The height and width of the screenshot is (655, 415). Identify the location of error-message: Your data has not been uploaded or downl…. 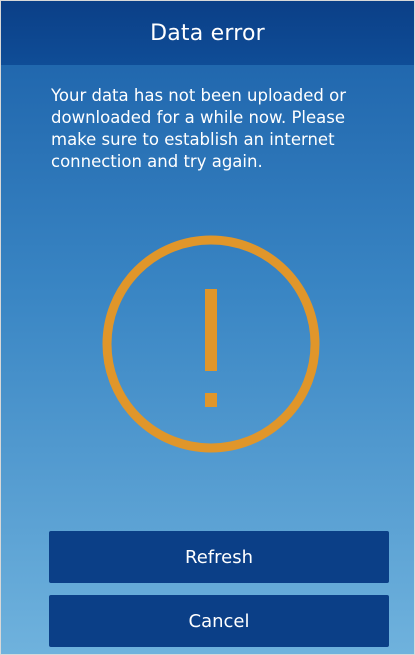
(198, 128).